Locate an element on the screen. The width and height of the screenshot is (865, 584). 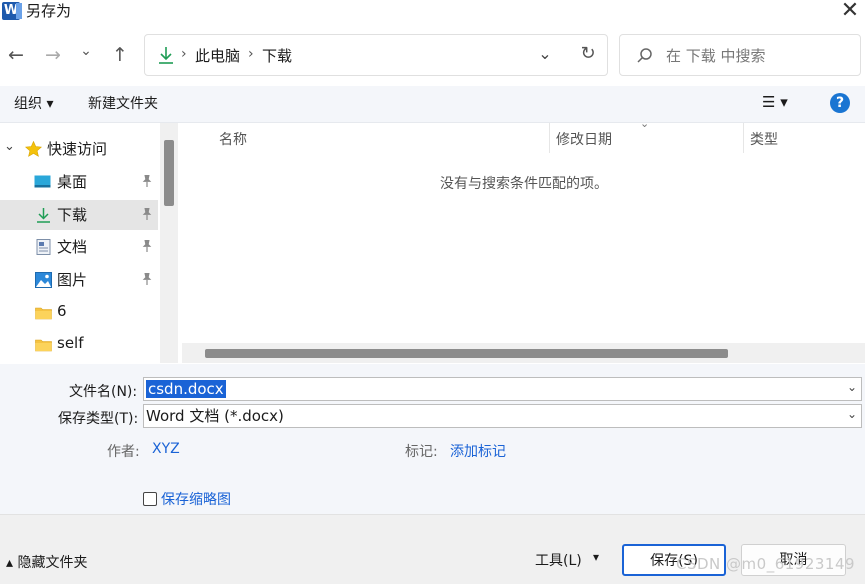
document-icon is located at coordinates (43, 247).